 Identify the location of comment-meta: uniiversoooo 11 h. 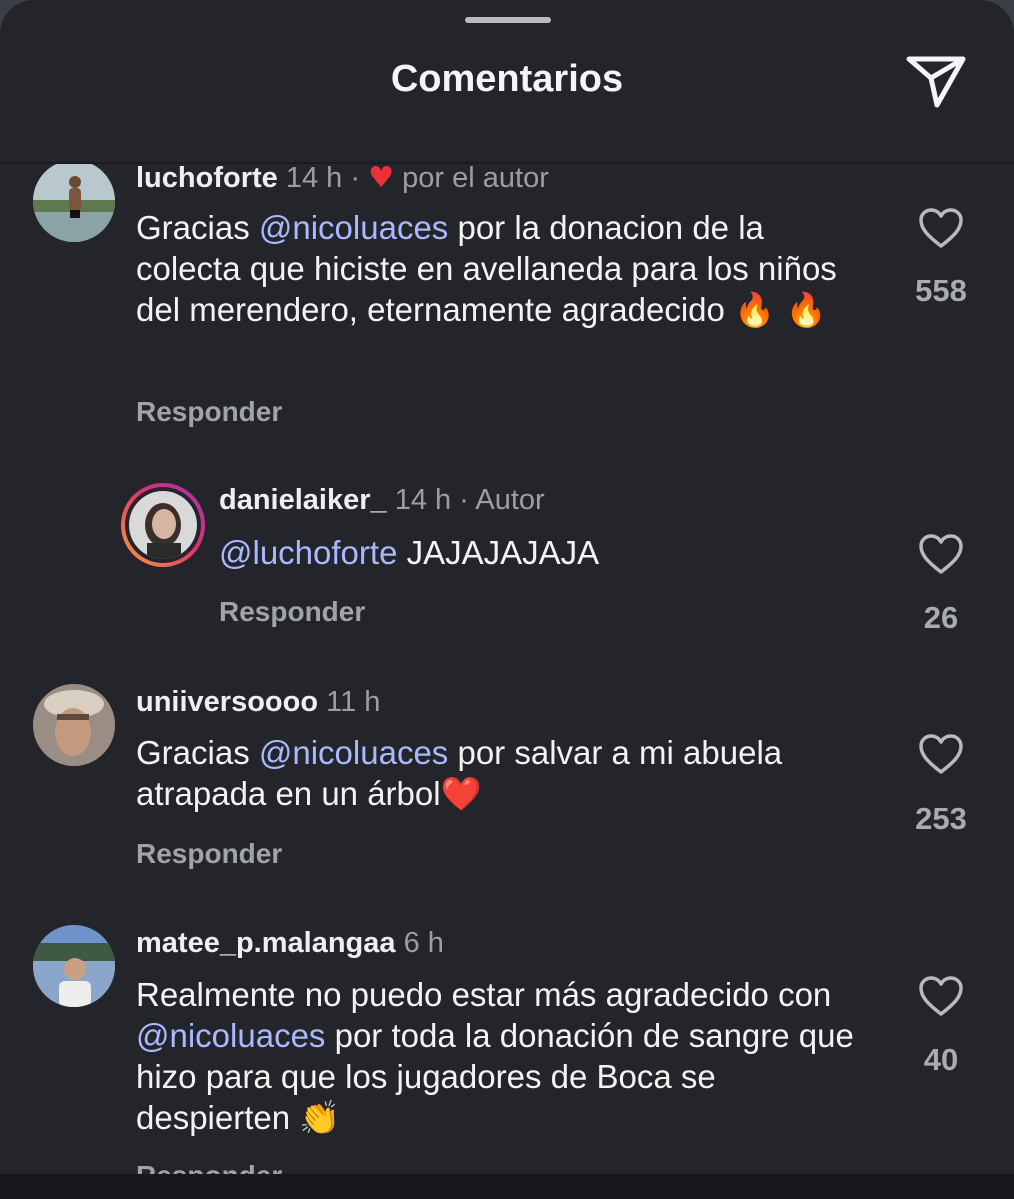
(258, 702).